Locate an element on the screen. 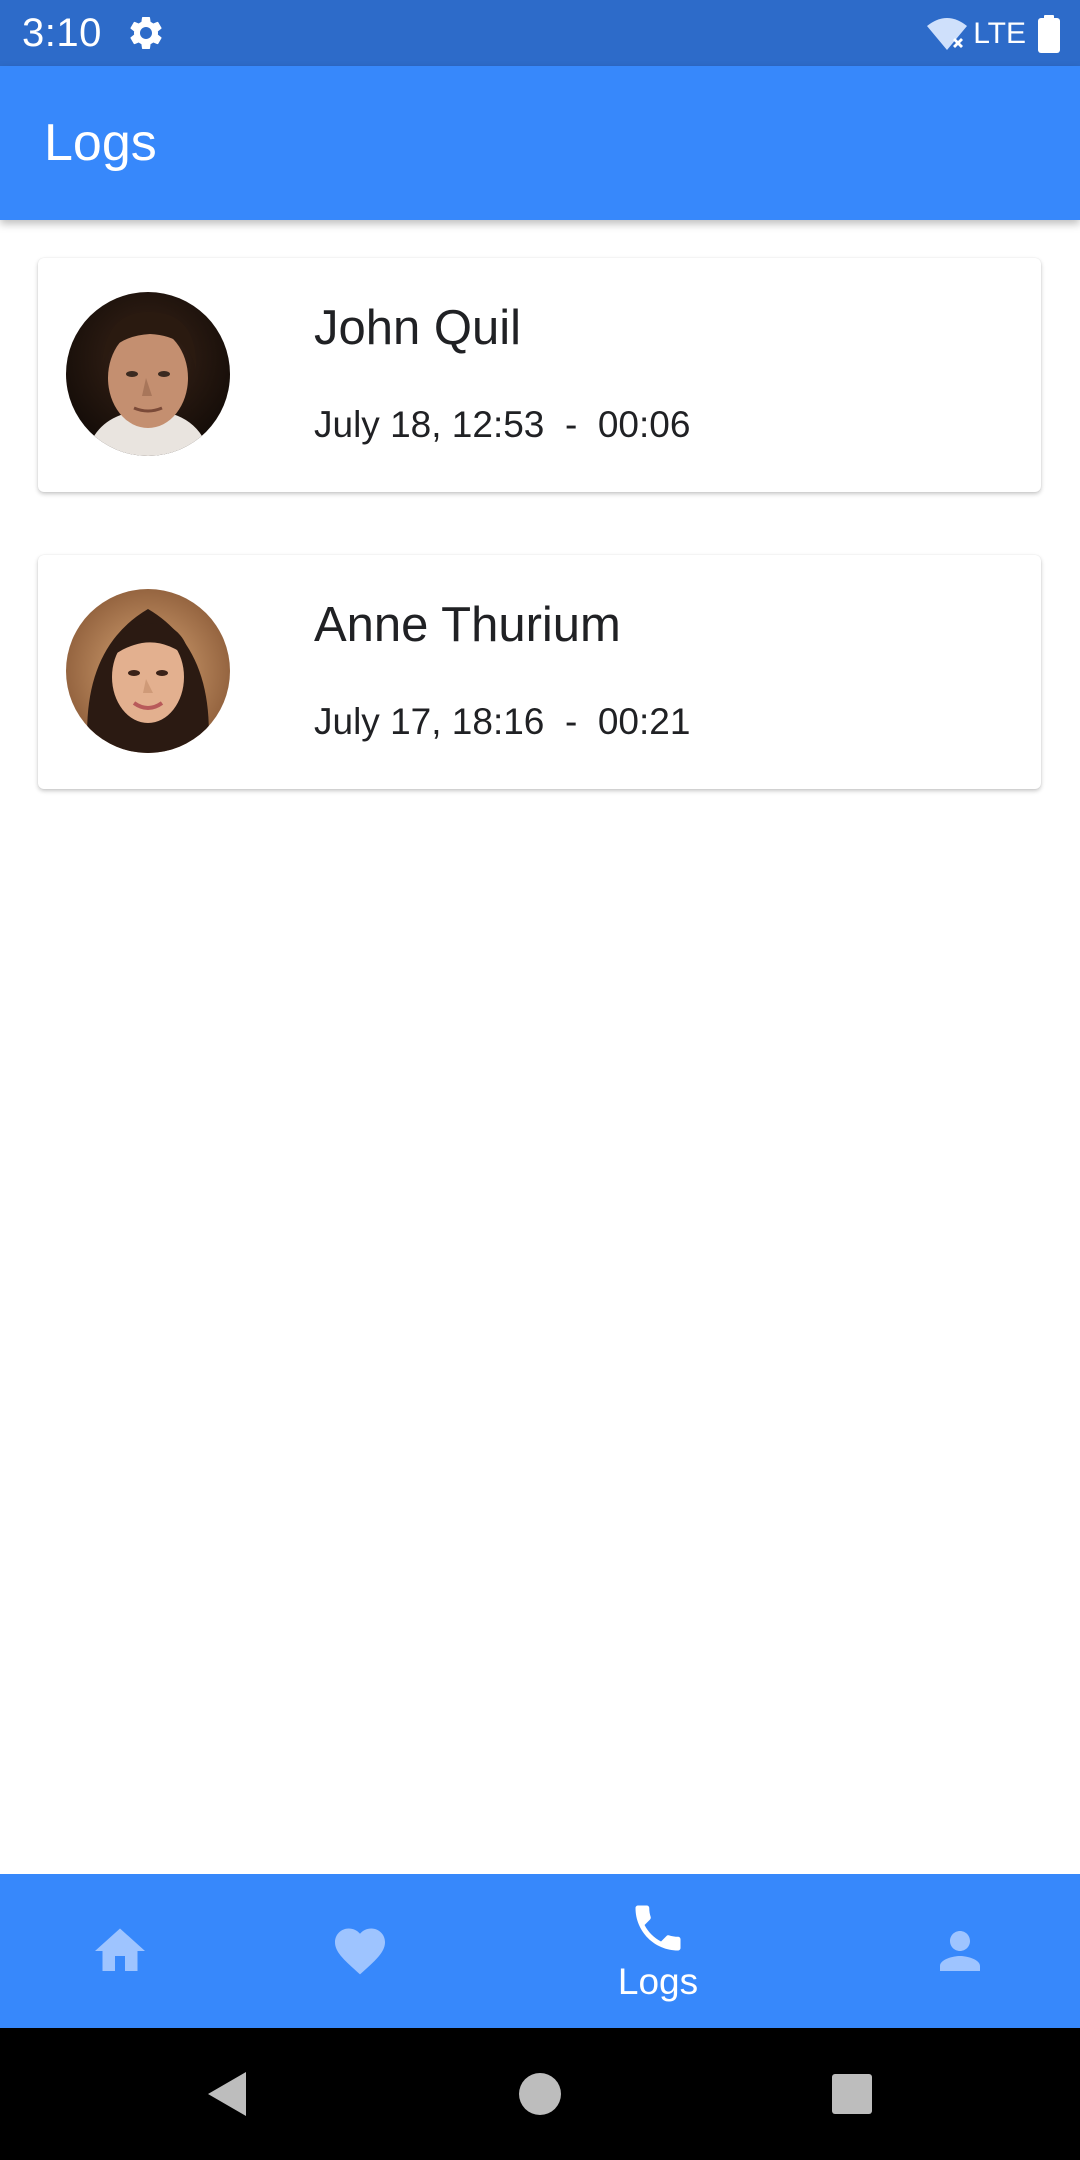 The image size is (1080, 2160). home-circle-icon is located at coordinates (540, 2094).